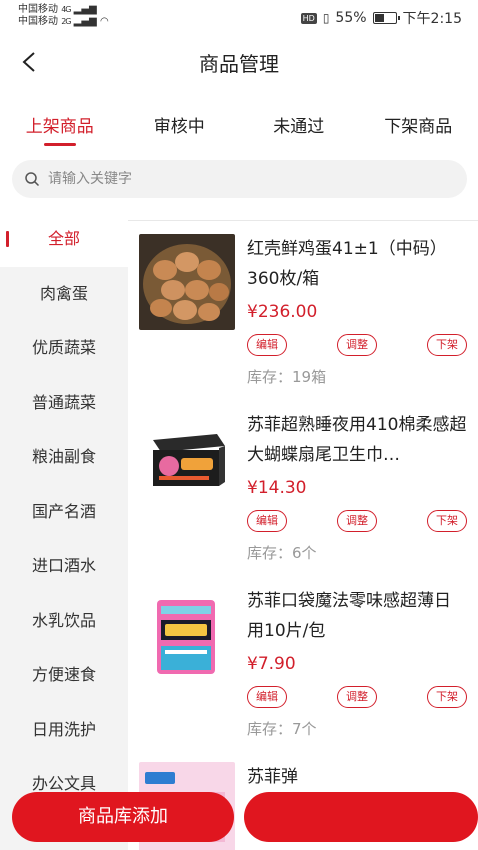 The image size is (478, 850). Describe the element at coordinates (187, 458) in the screenshot. I see `sanitary-pad-box-image` at that location.